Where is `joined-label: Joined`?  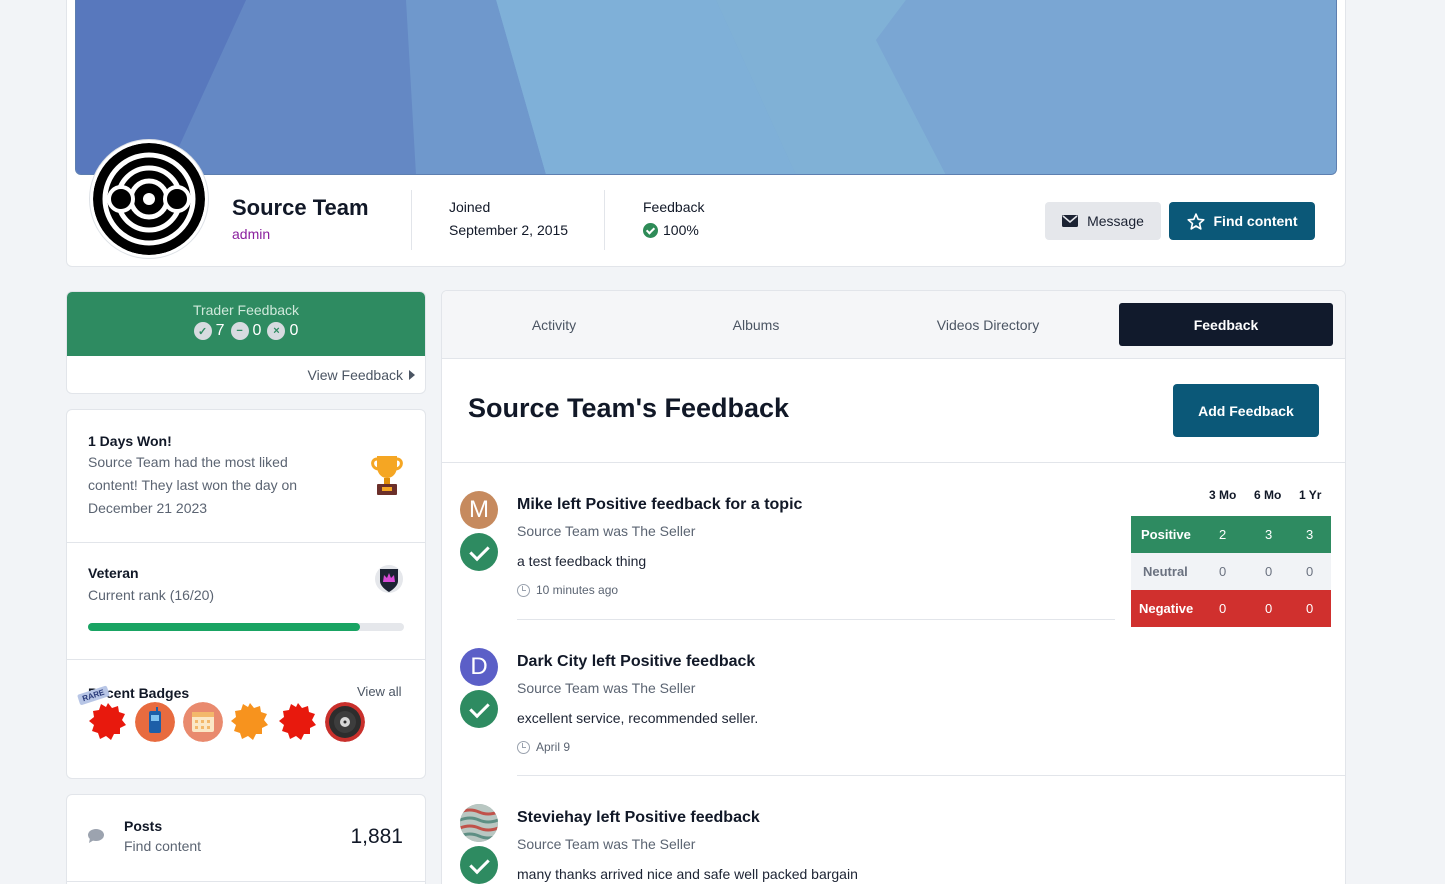 joined-label: Joined is located at coordinates (470, 207).